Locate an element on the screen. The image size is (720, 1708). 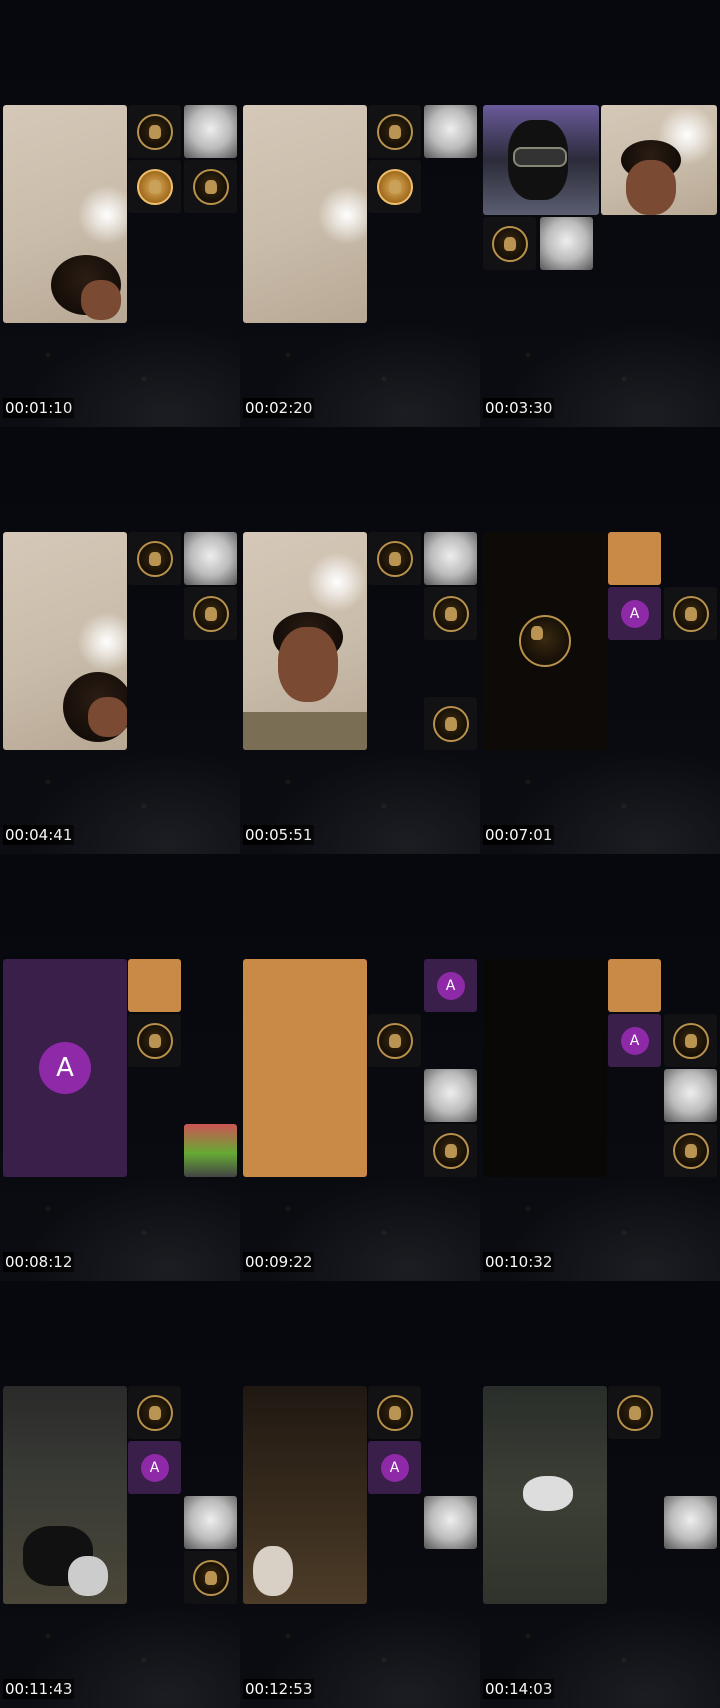
frame-9: A 00:10:32 is located at coordinates (600, 1067).